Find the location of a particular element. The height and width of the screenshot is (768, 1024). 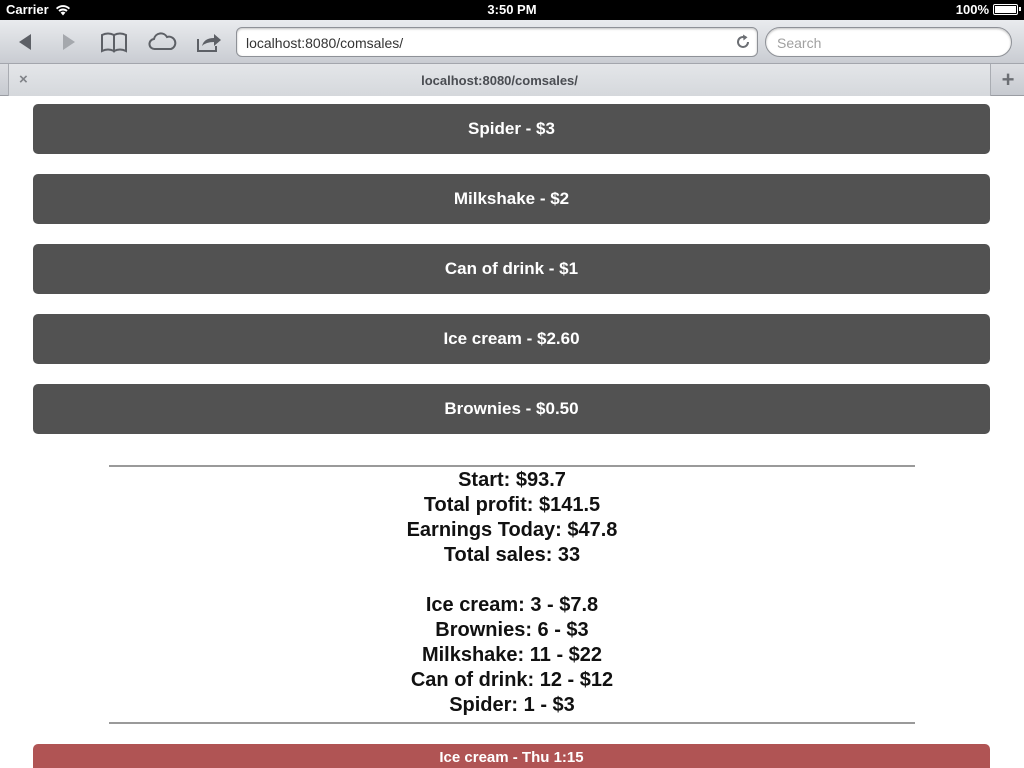

total-sales: Total sales: 33 is located at coordinates (512, 555).